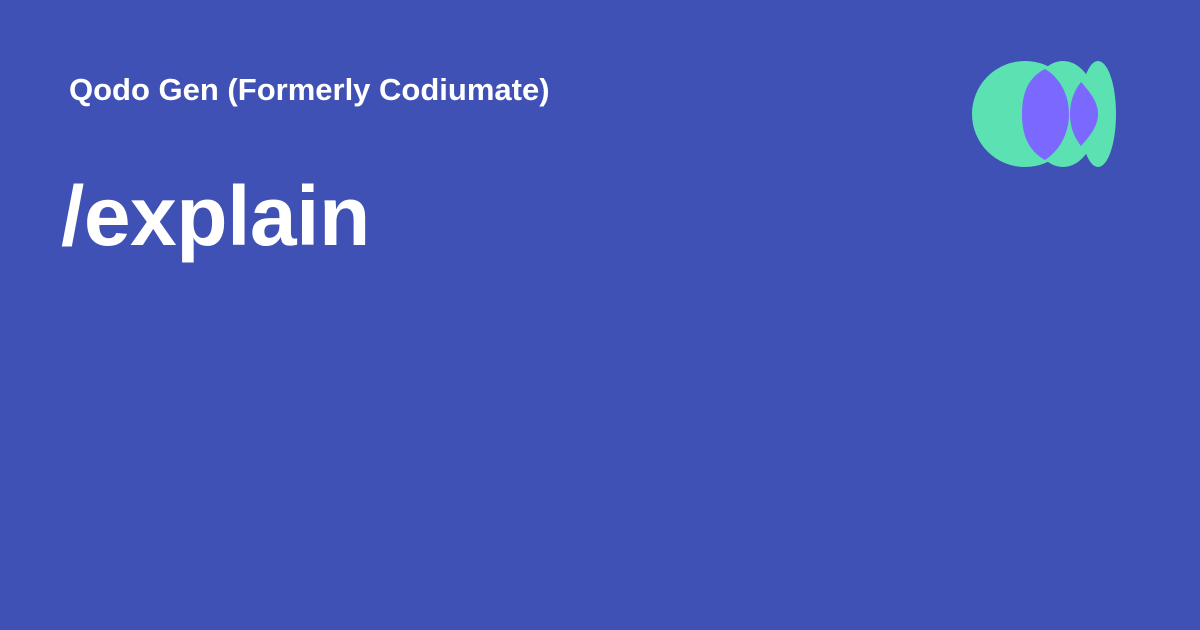 This screenshot has height=630, width=1200. I want to click on qodo-logo-icon, so click(1044, 114).